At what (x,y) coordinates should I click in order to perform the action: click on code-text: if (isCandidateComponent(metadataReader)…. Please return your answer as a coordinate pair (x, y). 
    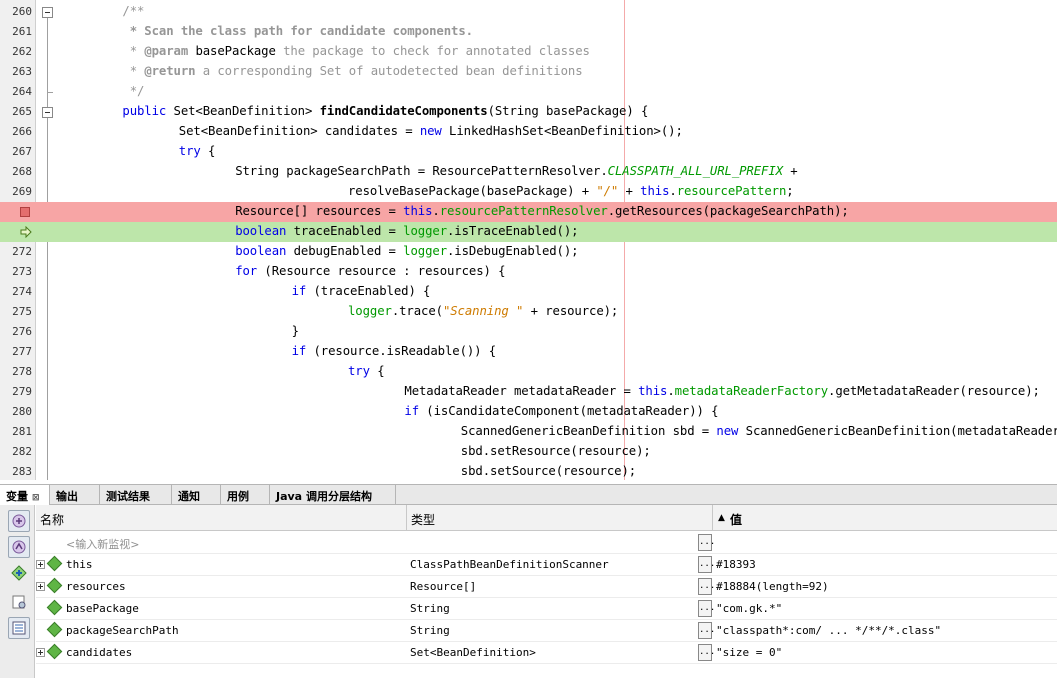
    Looking at the image, I should click on (561, 411).